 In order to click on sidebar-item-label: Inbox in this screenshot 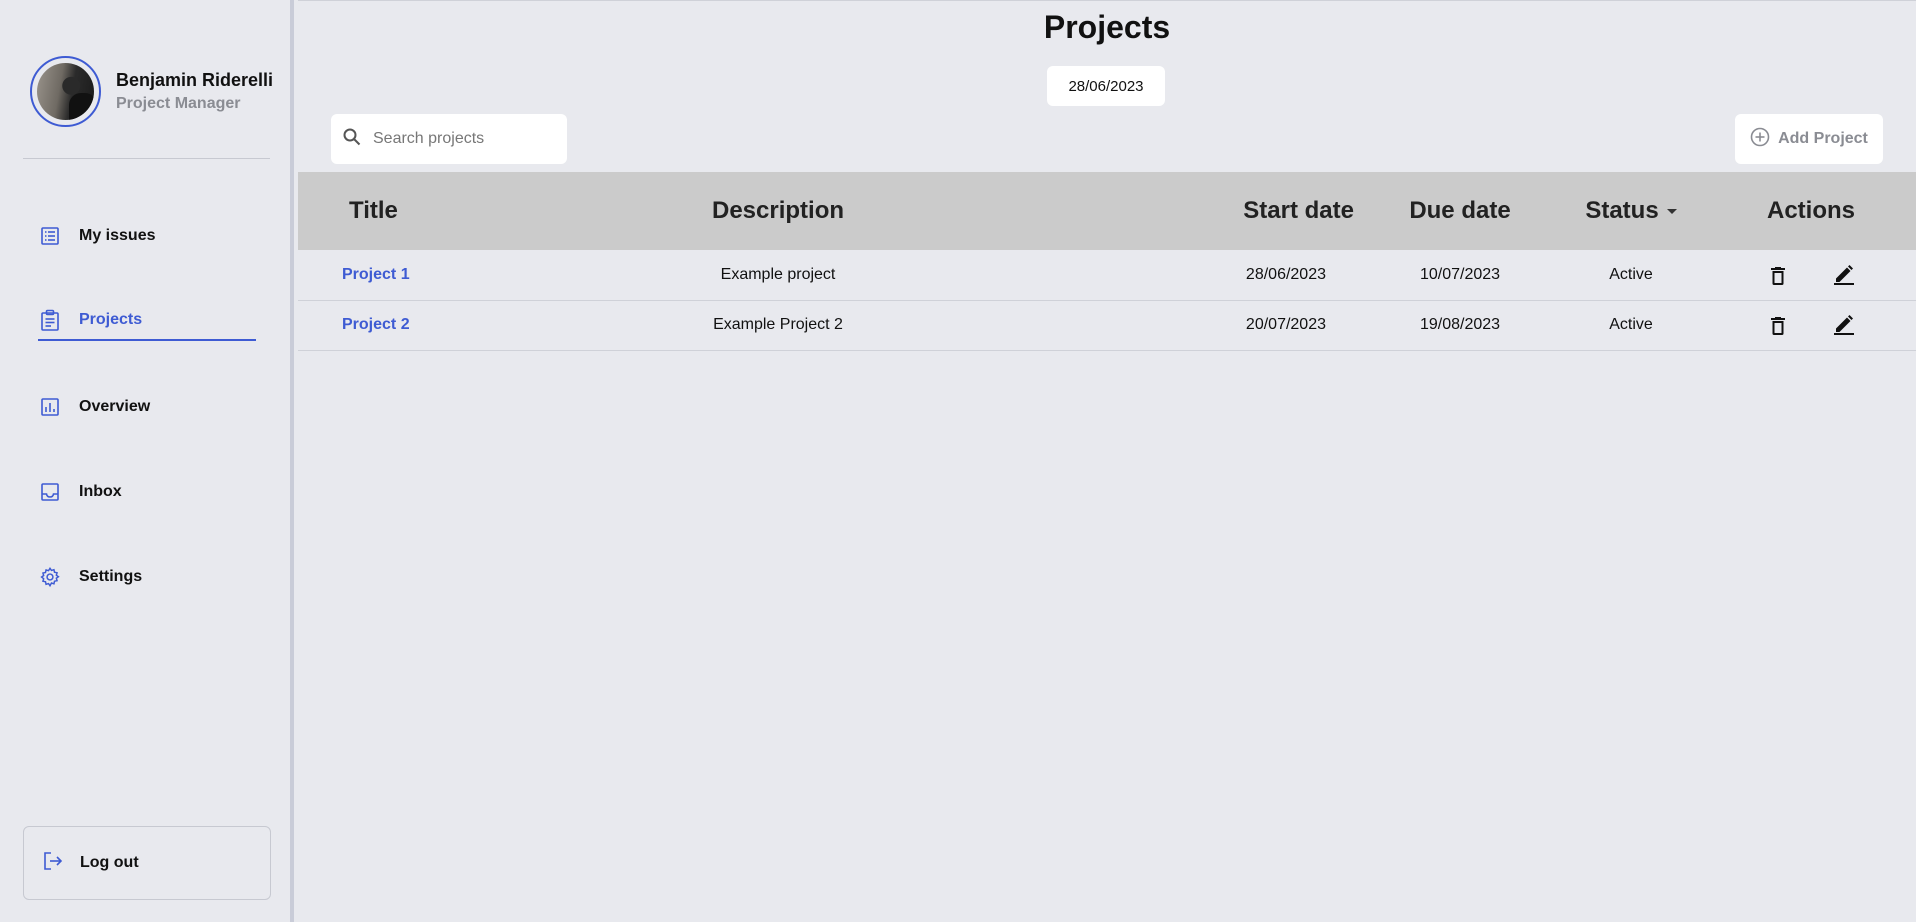, I will do `click(100, 491)`.